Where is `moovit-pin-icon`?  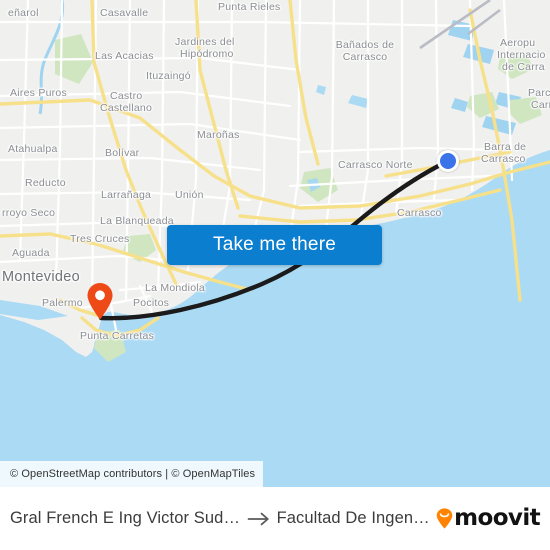
moovit-pin-icon is located at coordinates (444, 518).